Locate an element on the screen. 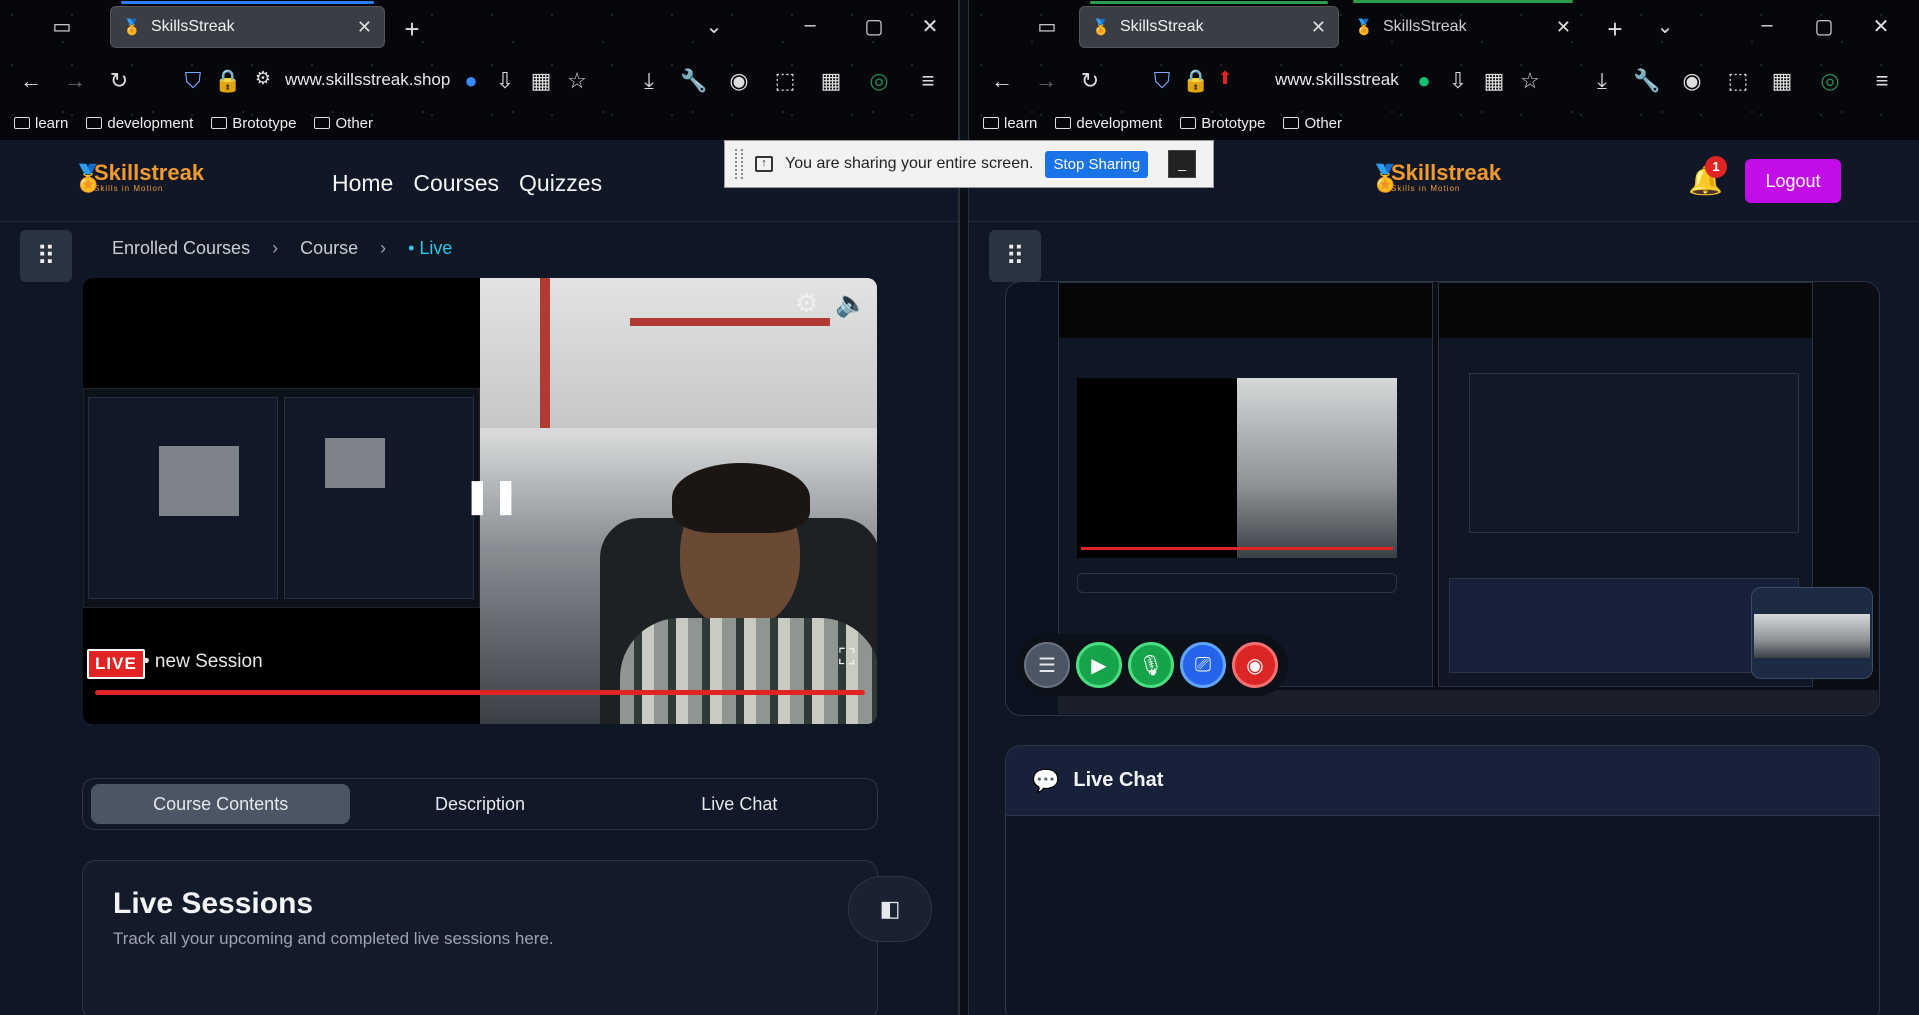  screen-share-icon: ⎚ is located at coordinates (1203, 664).